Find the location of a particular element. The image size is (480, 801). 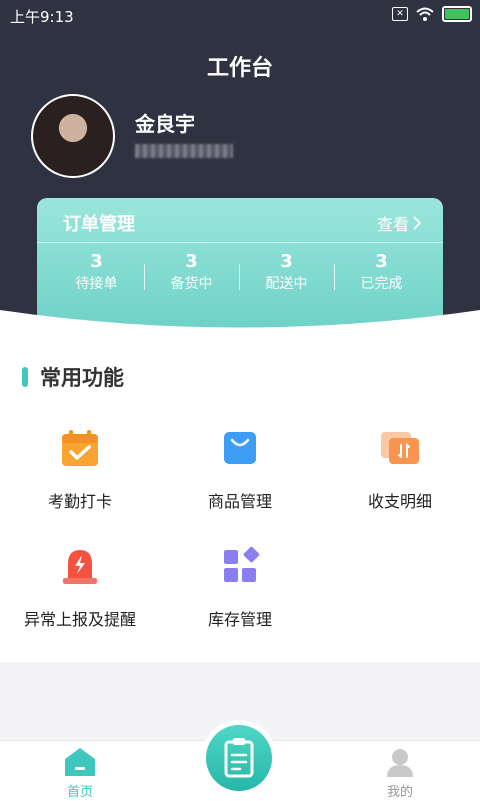

tab-home-label: 首页 is located at coordinates (79, 792).